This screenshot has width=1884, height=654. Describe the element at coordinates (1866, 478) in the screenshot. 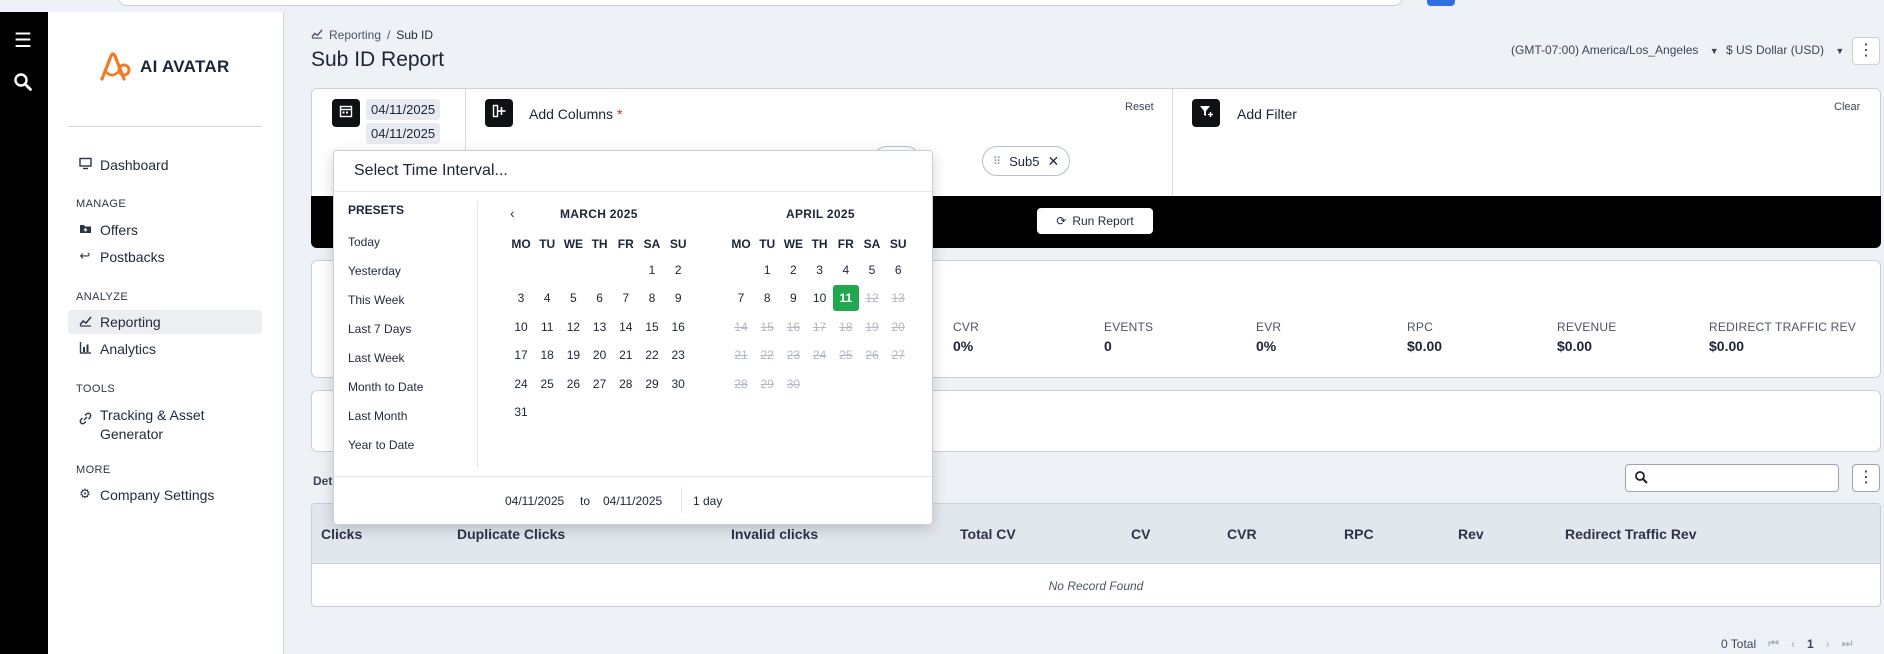

I see `table-more-button: ⋮` at that location.